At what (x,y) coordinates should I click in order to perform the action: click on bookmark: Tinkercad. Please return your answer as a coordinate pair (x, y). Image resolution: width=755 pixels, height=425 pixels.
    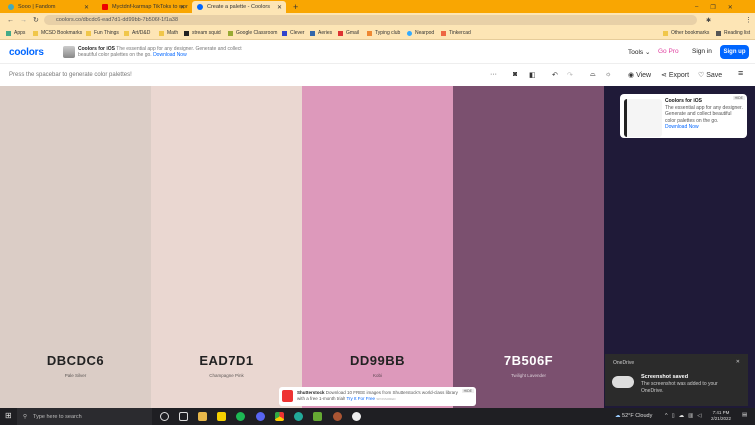
    Looking at the image, I should click on (456, 33).